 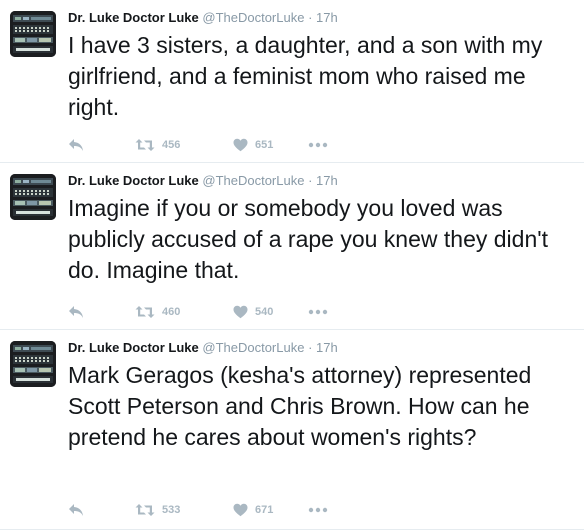 I want to click on like-count: 651, so click(x=264, y=145).